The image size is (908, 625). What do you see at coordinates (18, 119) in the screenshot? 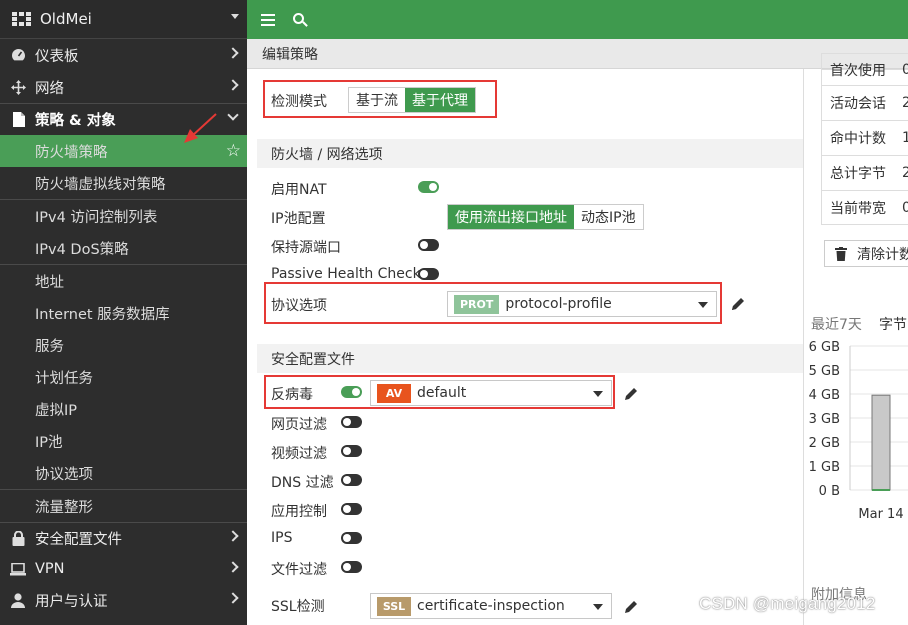
I see `policy-document-icon` at bounding box center [18, 119].